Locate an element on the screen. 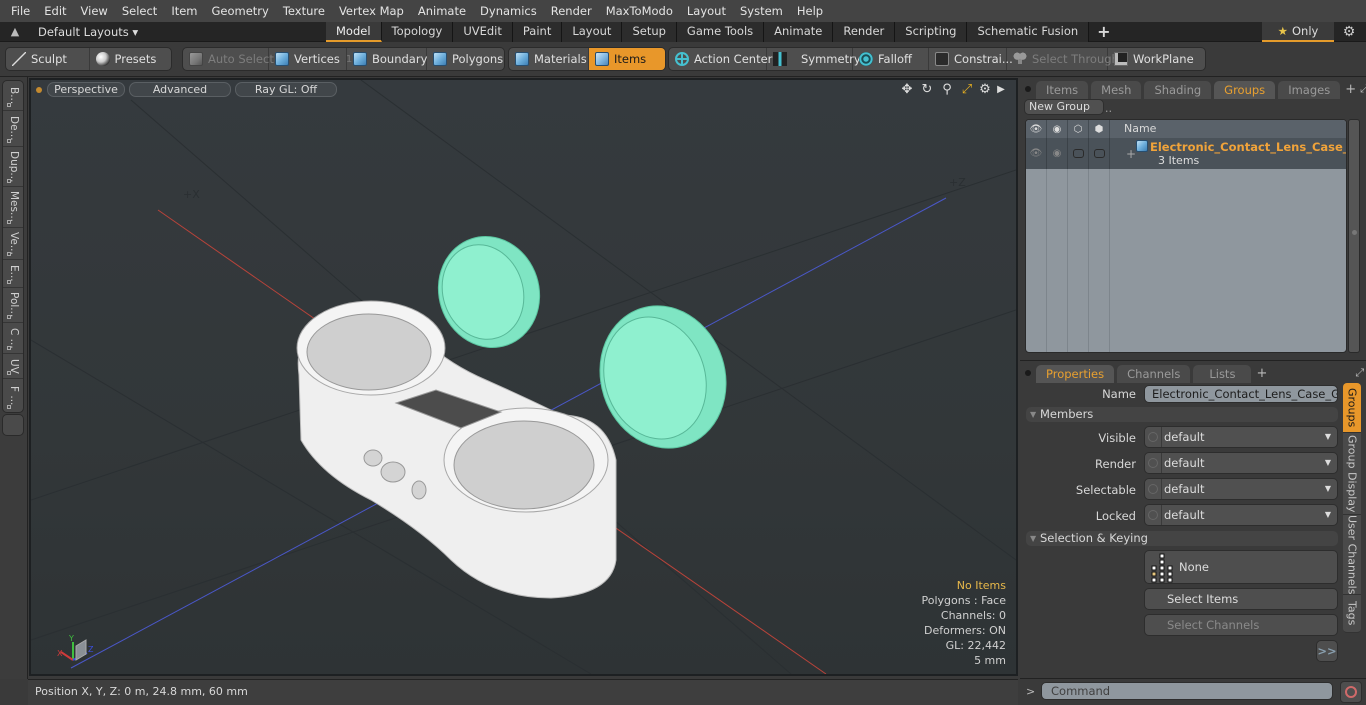 Image resolution: width=1366 pixels, height=705 pixels. tab-images: Images is located at coordinates (1309, 90).